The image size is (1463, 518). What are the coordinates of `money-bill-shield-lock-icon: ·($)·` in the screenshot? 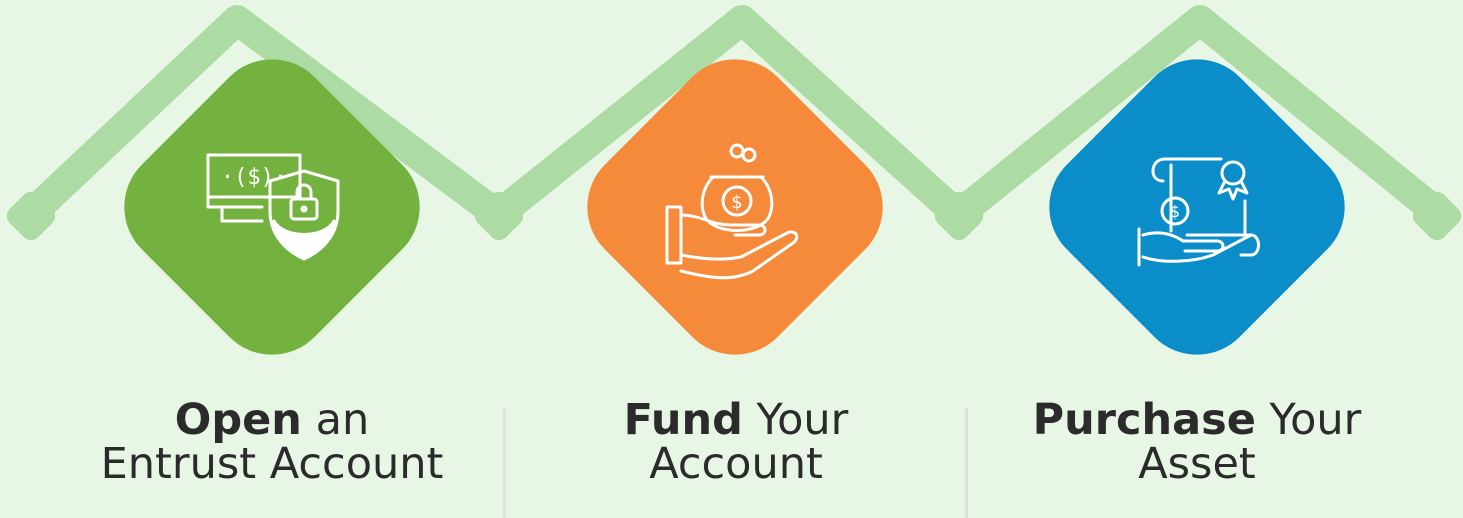 It's located at (273, 207).